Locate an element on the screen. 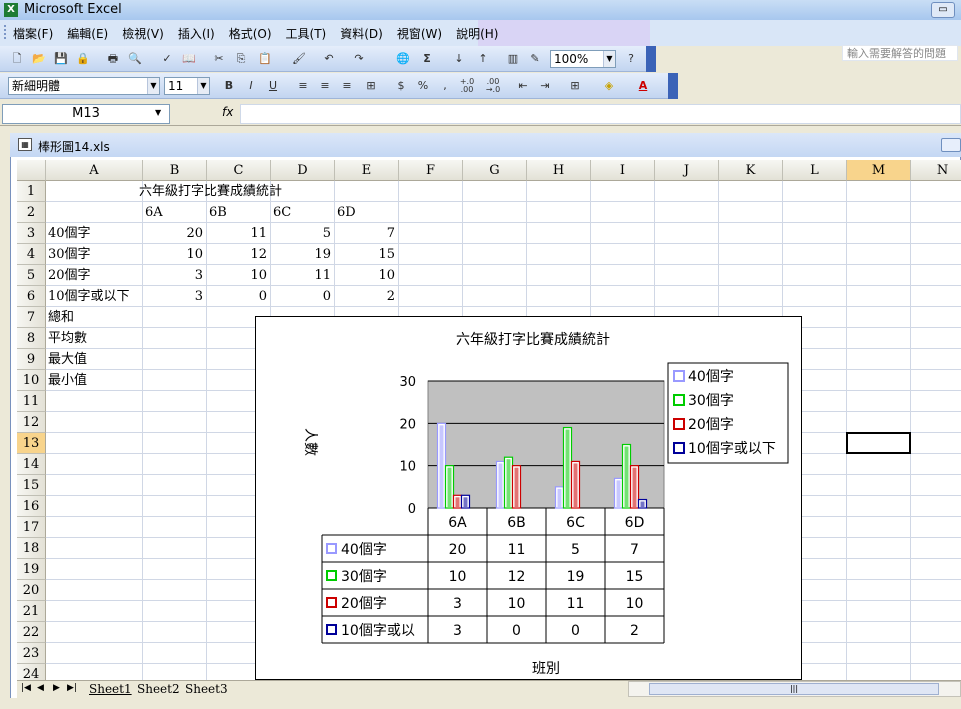  cell-class-header: 6B is located at coordinates (239, 212).